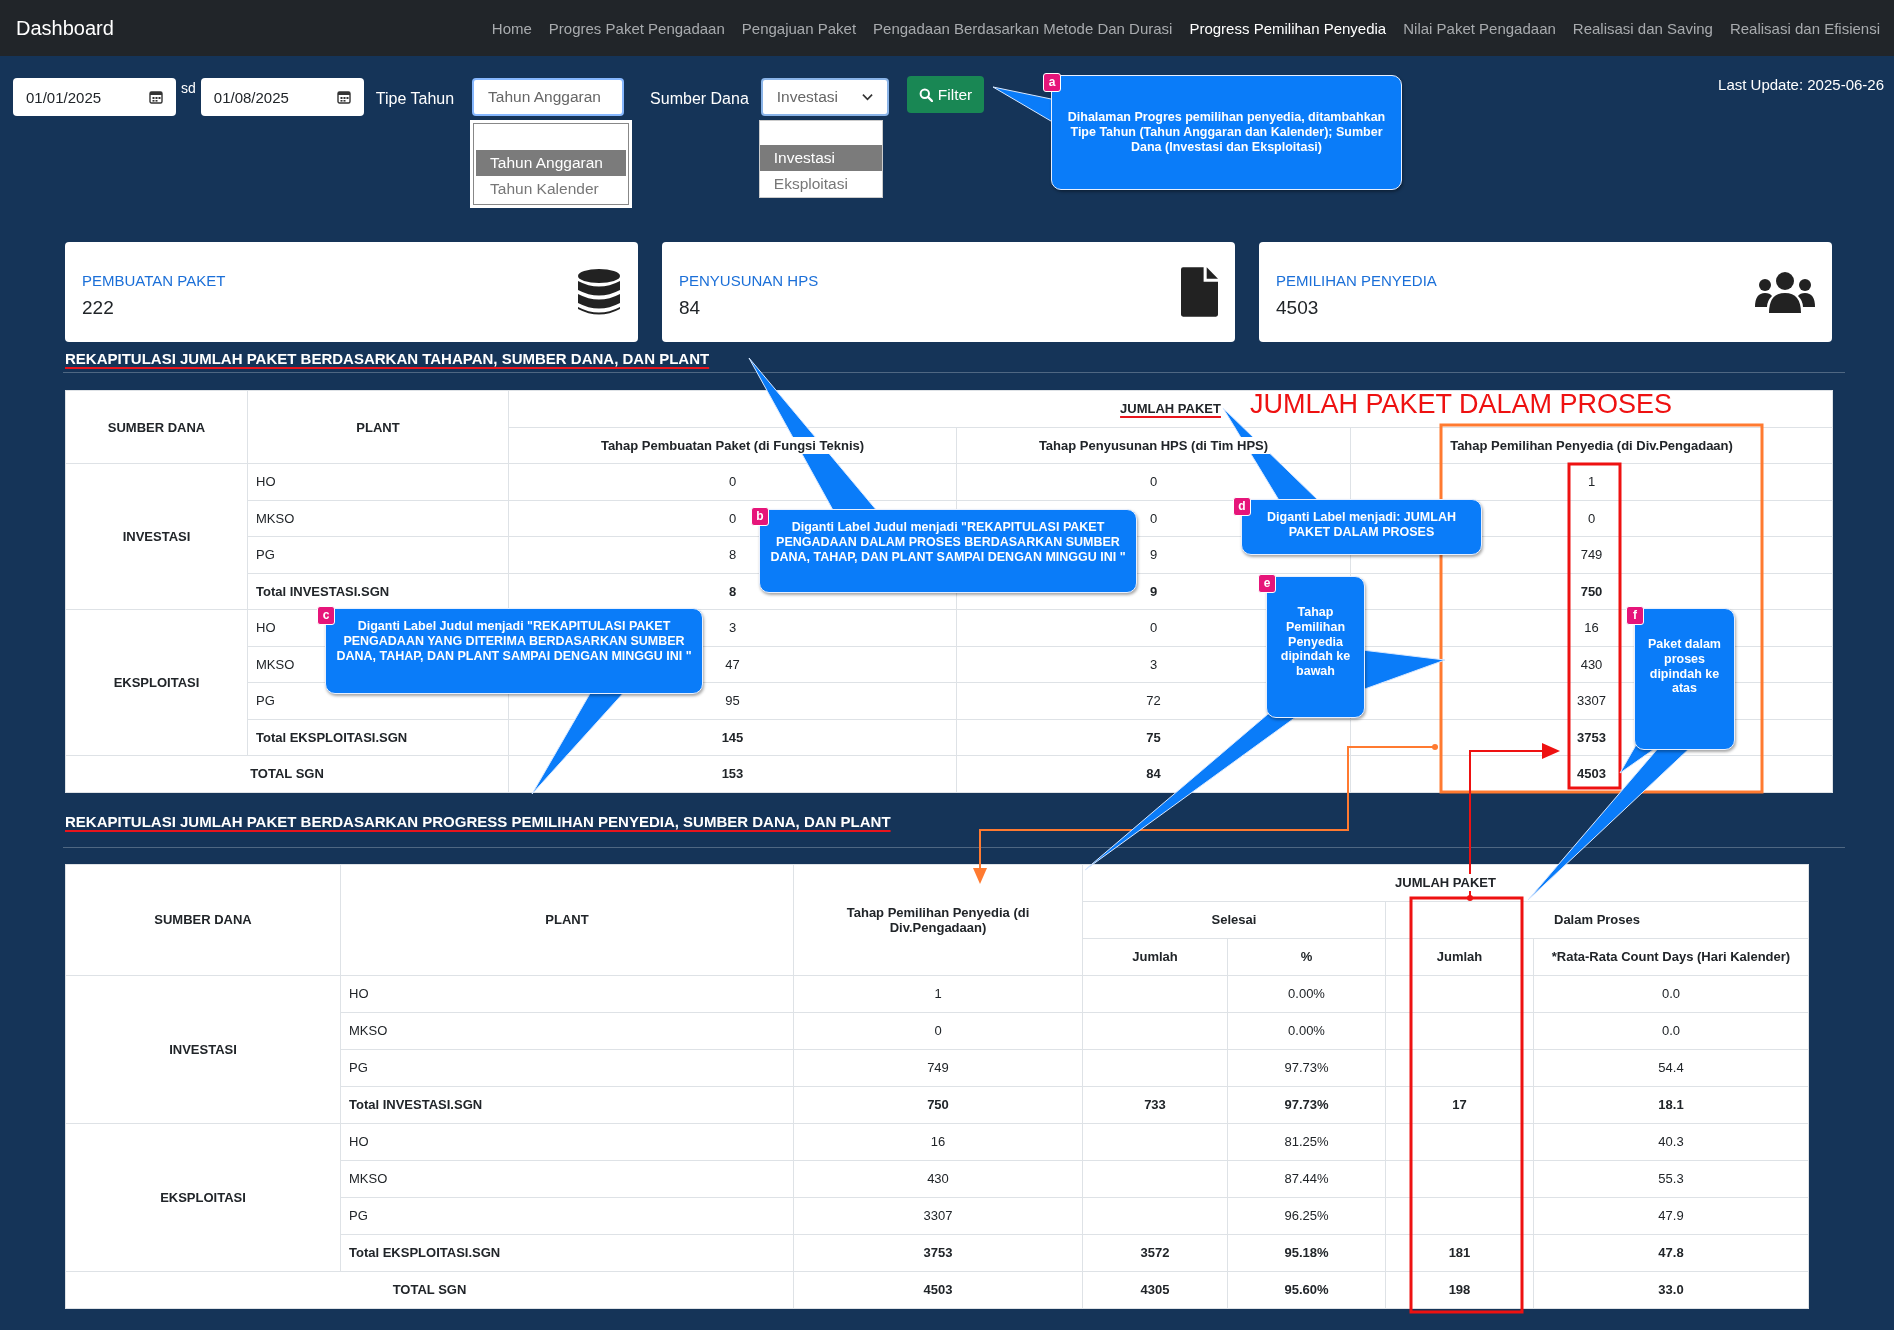  What do you see at coordinates (551, 163) in the screenshot?
I see `dropdown-option: Tahun Anggaran` at bounding box center [551, 163].